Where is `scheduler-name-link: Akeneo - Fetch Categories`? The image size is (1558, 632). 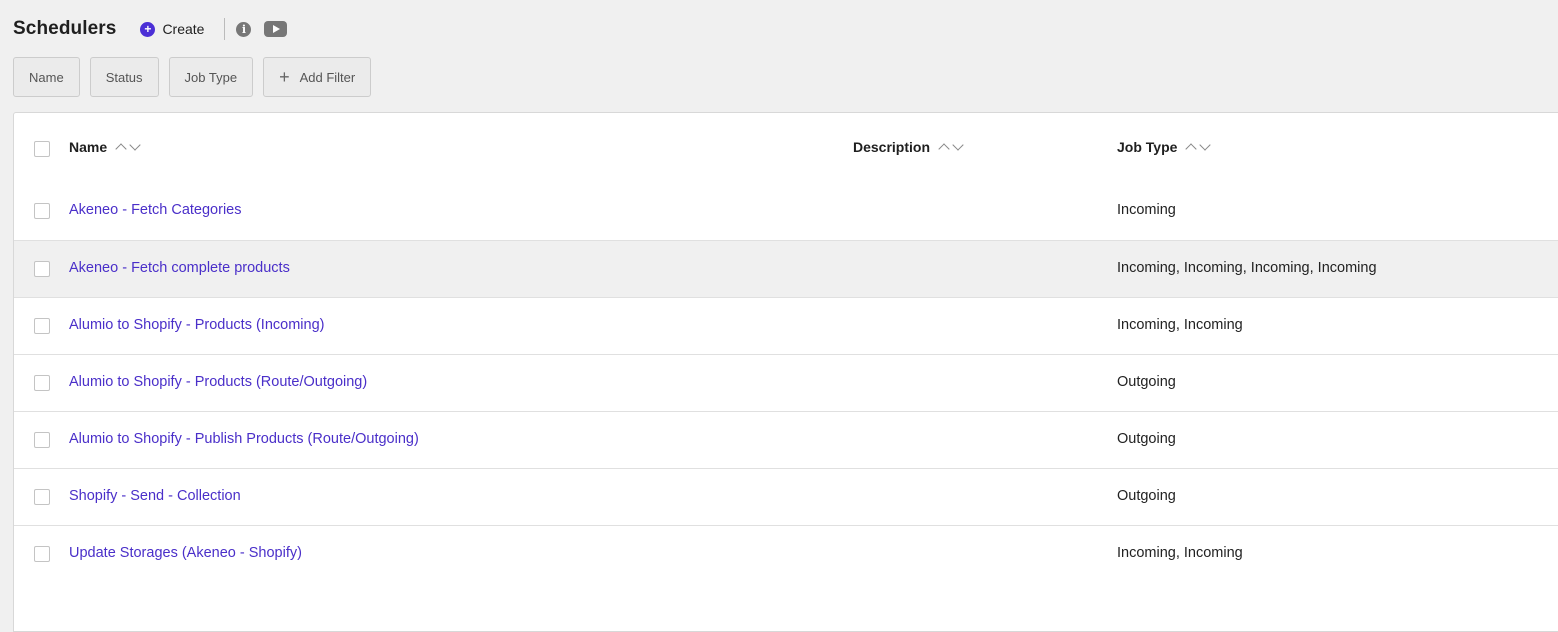
scheduler-name-link: Akeneo - Fetch Categories is located at coordinates (155, 210).